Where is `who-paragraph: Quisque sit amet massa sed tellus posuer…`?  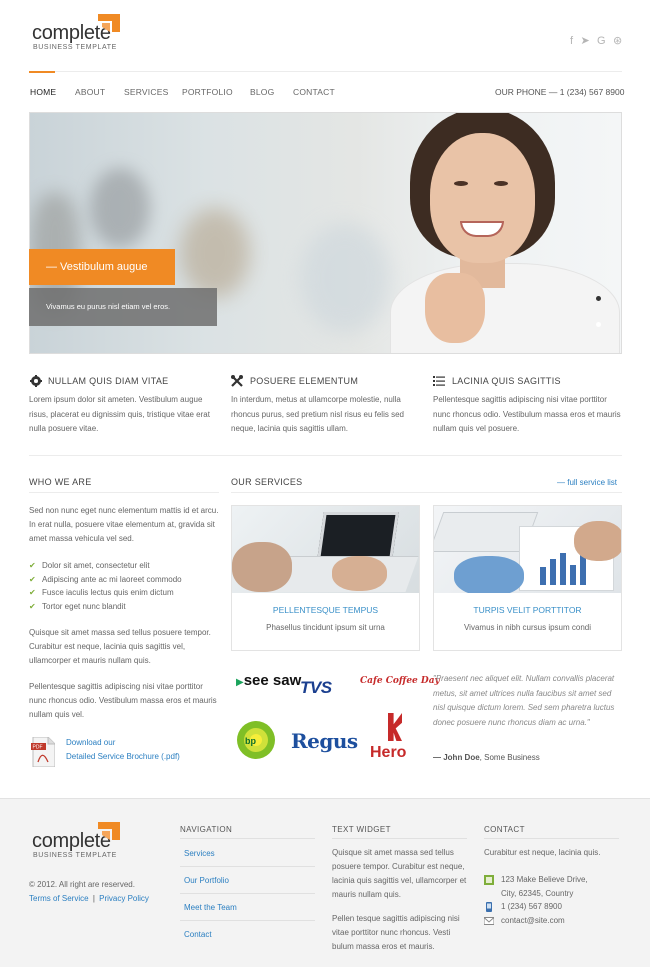 who-paragraph: Quisque sit amet massa sed tellus posuer… is located at coordinates (120, 646).